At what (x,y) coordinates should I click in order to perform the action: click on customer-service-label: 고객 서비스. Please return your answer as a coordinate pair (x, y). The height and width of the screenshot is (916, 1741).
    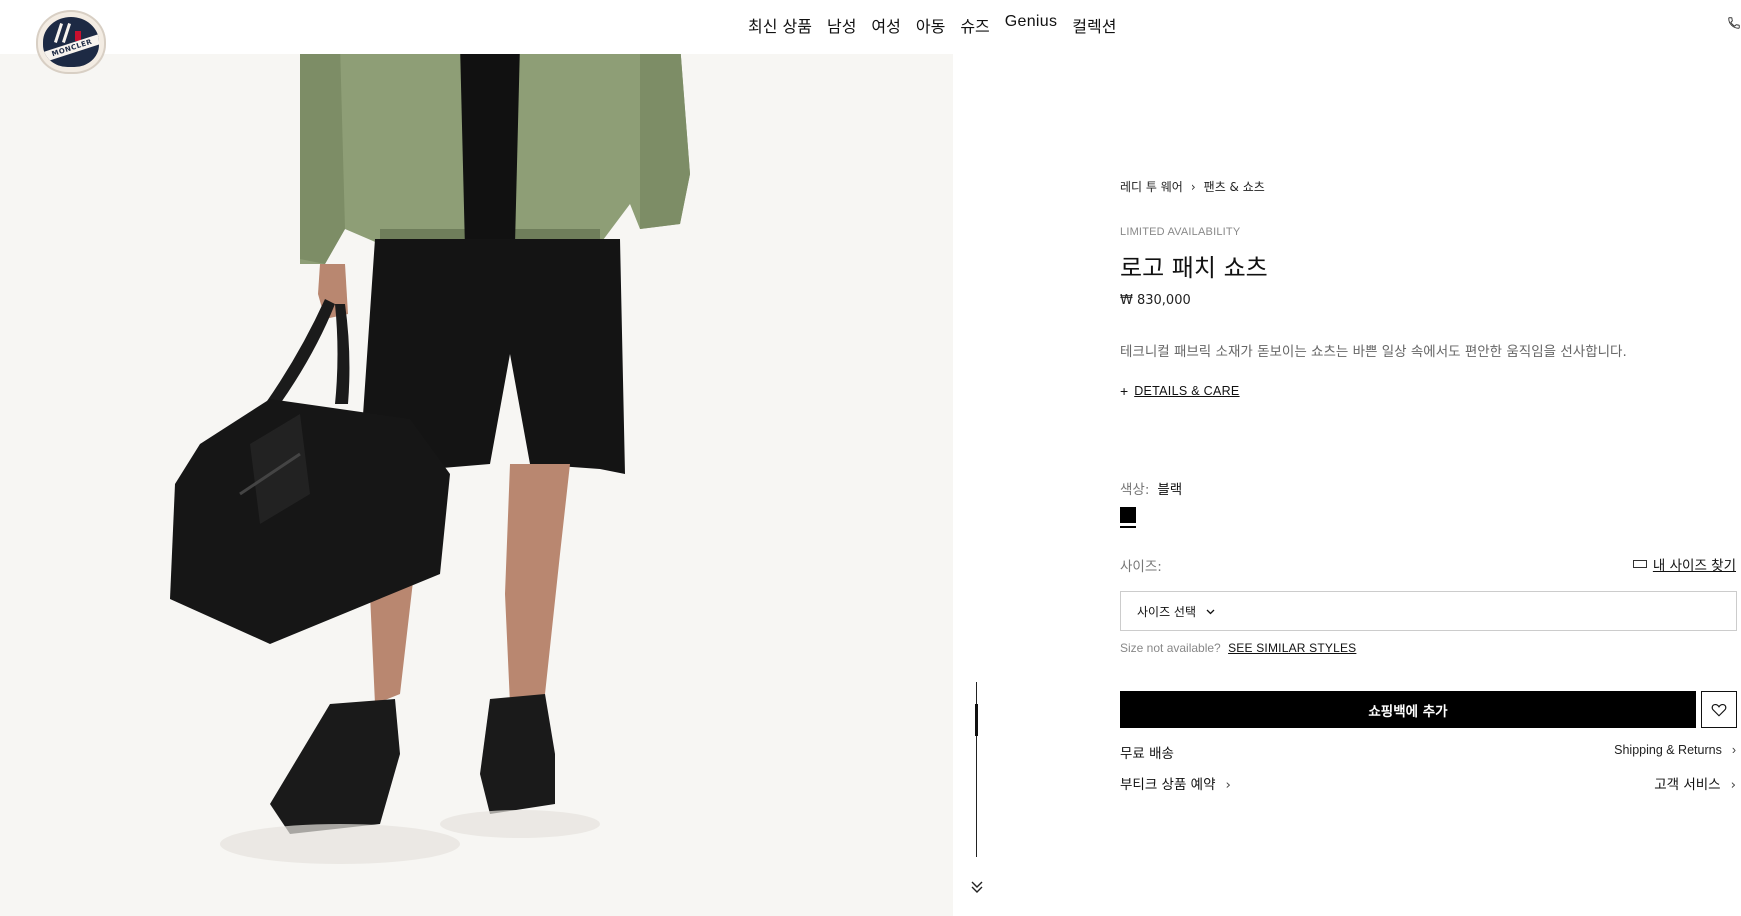
    Looking at the image, I should click on (1687, 785).